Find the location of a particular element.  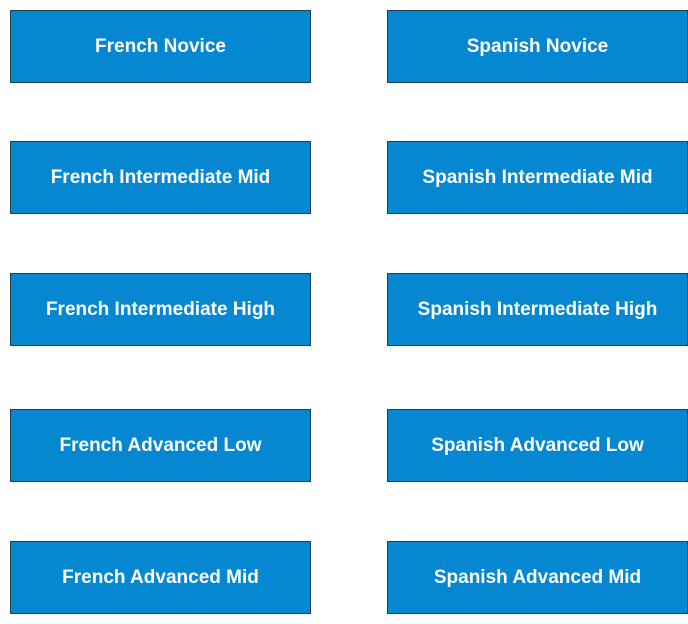

french-intermediate-mid-button: French Intermediate Mid is located at coordinates (160, 177).